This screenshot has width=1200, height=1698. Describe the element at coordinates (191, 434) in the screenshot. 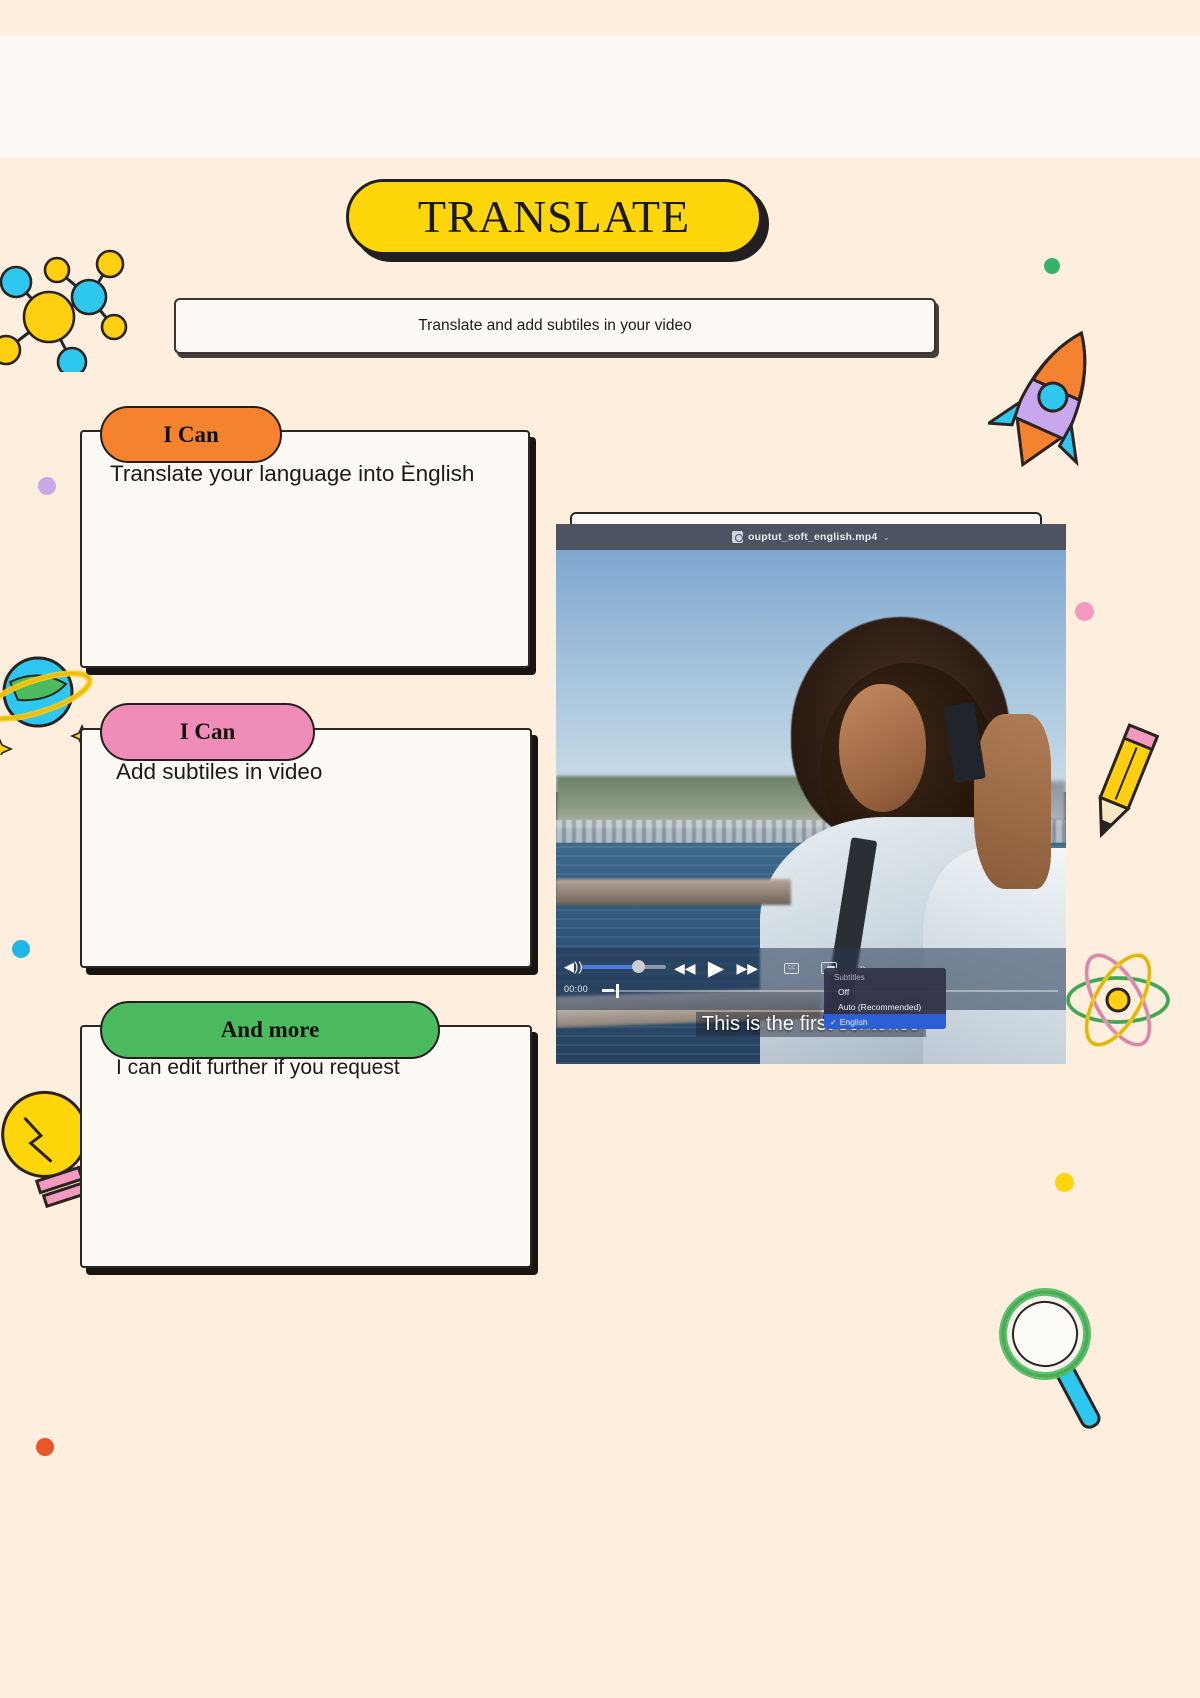

I see `feature-tab-i-can-translate: I Can` at that location.